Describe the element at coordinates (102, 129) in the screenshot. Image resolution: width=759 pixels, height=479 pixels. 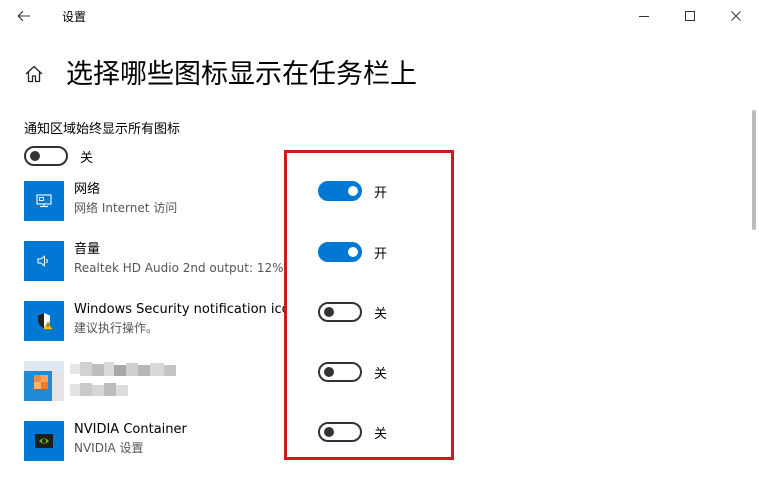
I see `always-show-label: 通知区域始终显示所有图标` at that location.